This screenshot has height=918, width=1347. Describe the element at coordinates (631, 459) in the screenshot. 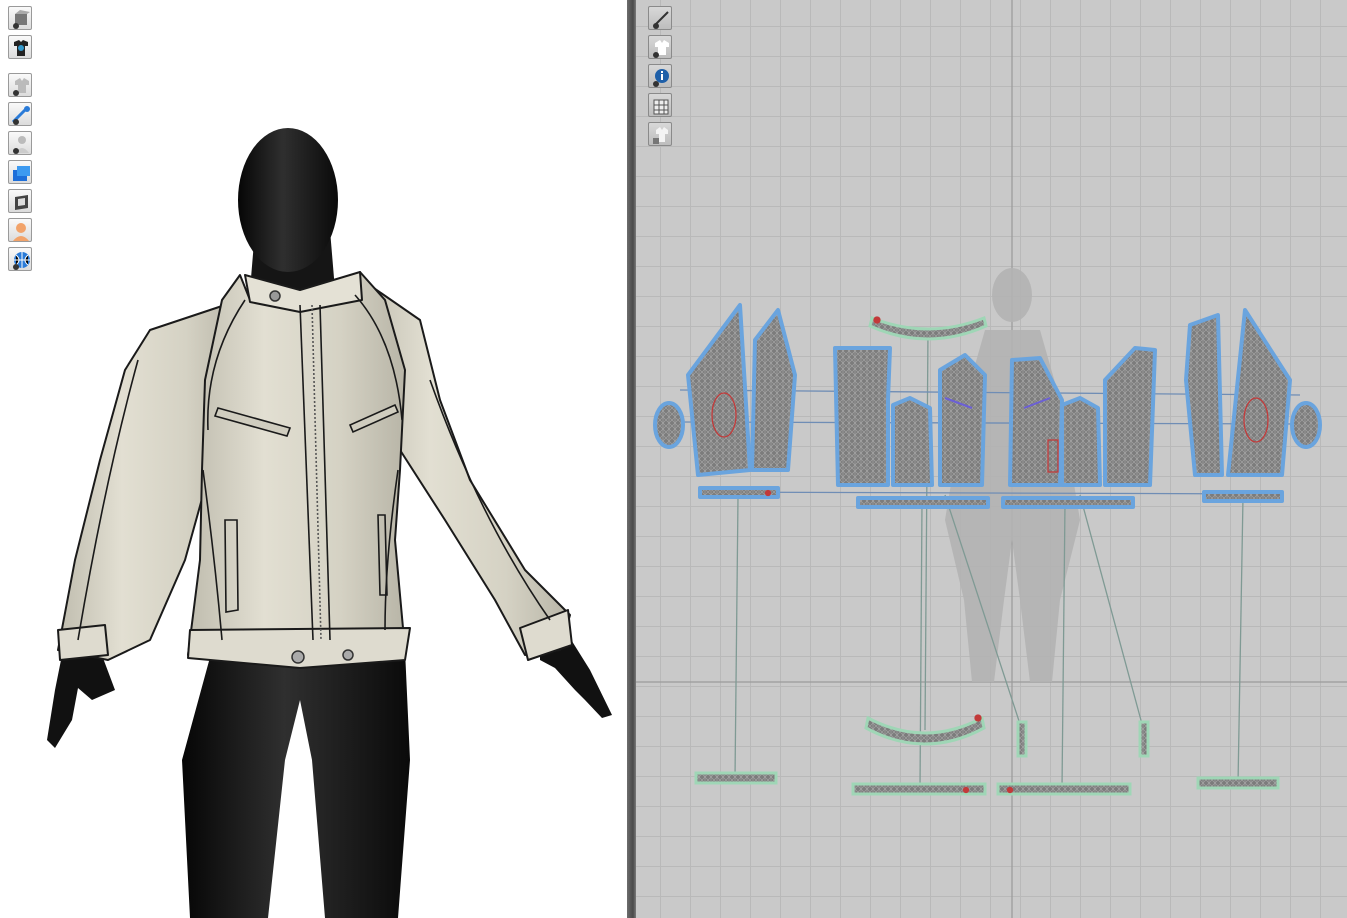

I see `viewport-divider` at that location.